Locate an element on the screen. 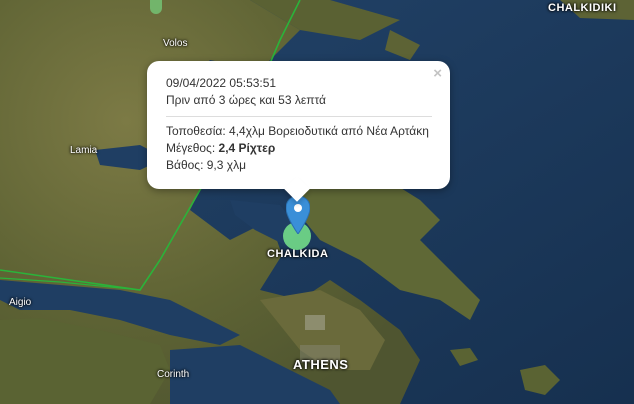  depth-row: Βάθος: 9,3 χλμ is located at coordinates (299, 165).